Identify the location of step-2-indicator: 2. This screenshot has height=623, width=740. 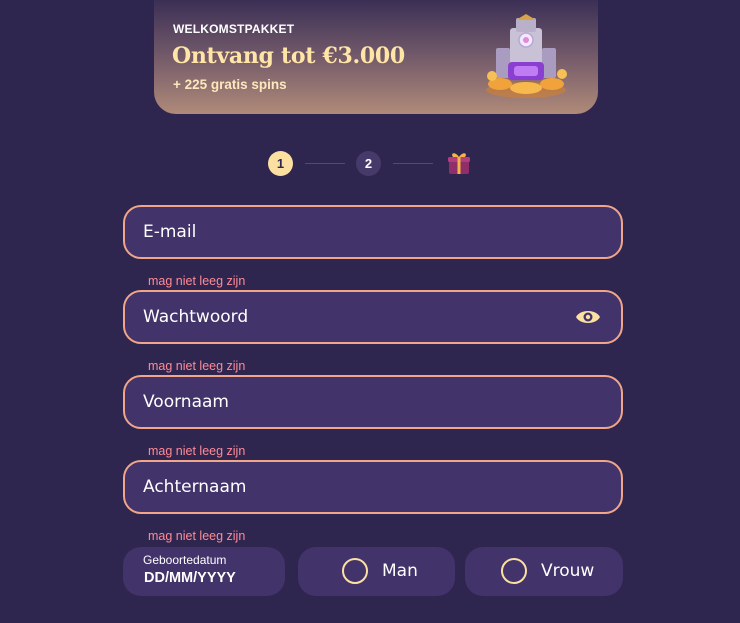
(368, 163).